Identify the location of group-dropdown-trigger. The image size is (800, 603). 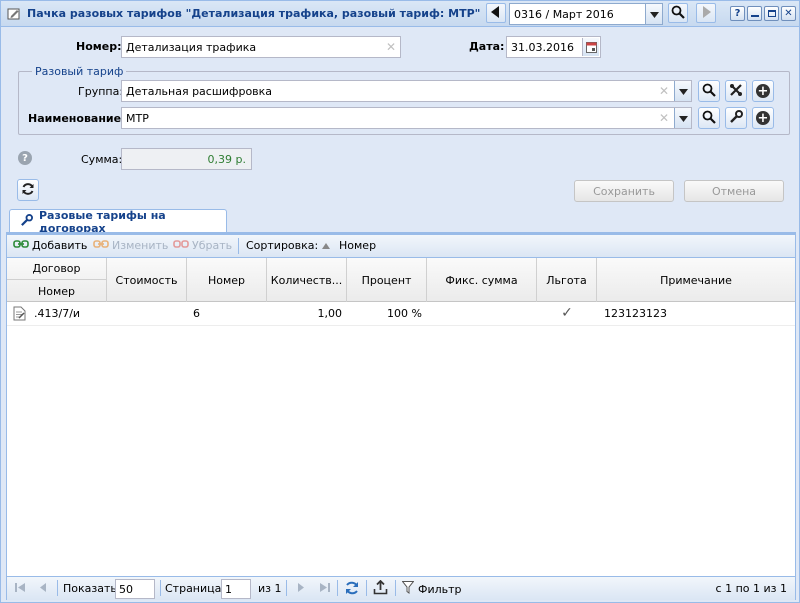
(682, 91).